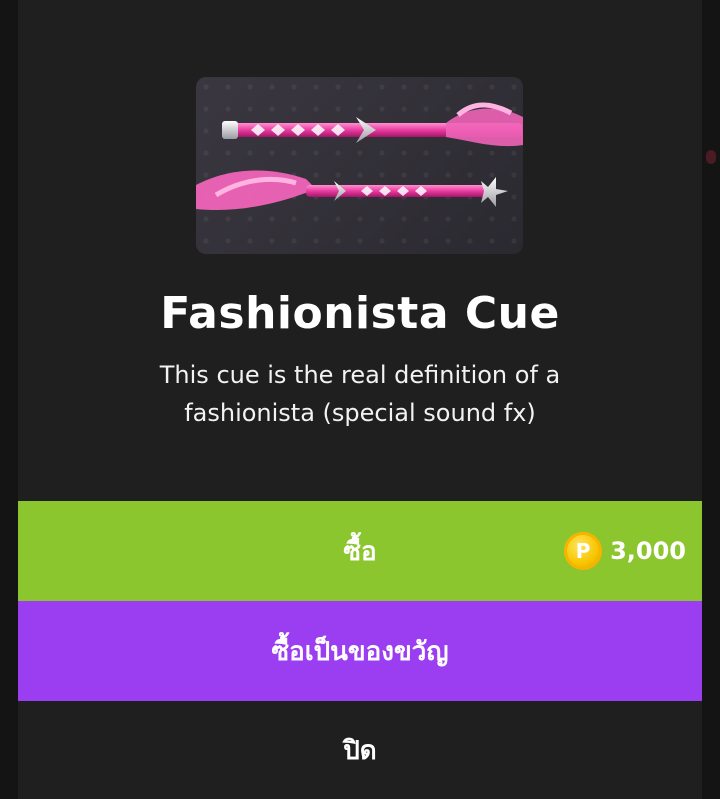  I want to click on gift-button: ซื้อเป็นของขวัญ, so click(360, 651).